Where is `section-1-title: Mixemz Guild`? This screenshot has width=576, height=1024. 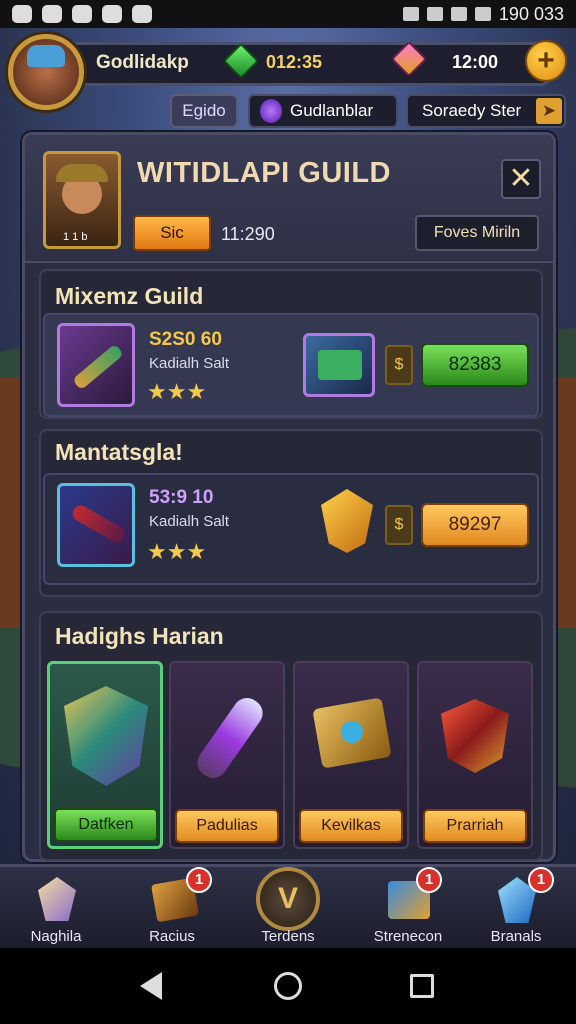 section-1-title: Mixemz Guild is located at coordinates (129, 296).